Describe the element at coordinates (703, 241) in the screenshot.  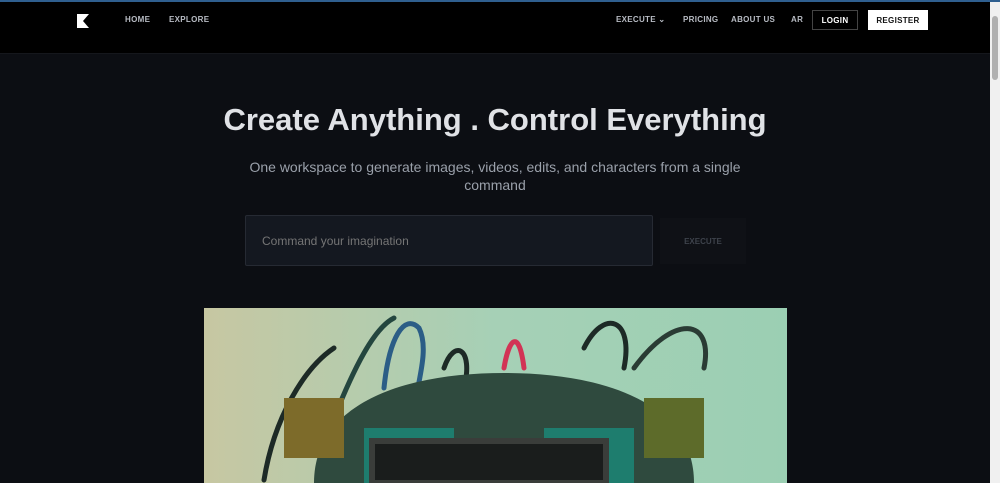
I see `execute-button: EXECUTE` at that location.